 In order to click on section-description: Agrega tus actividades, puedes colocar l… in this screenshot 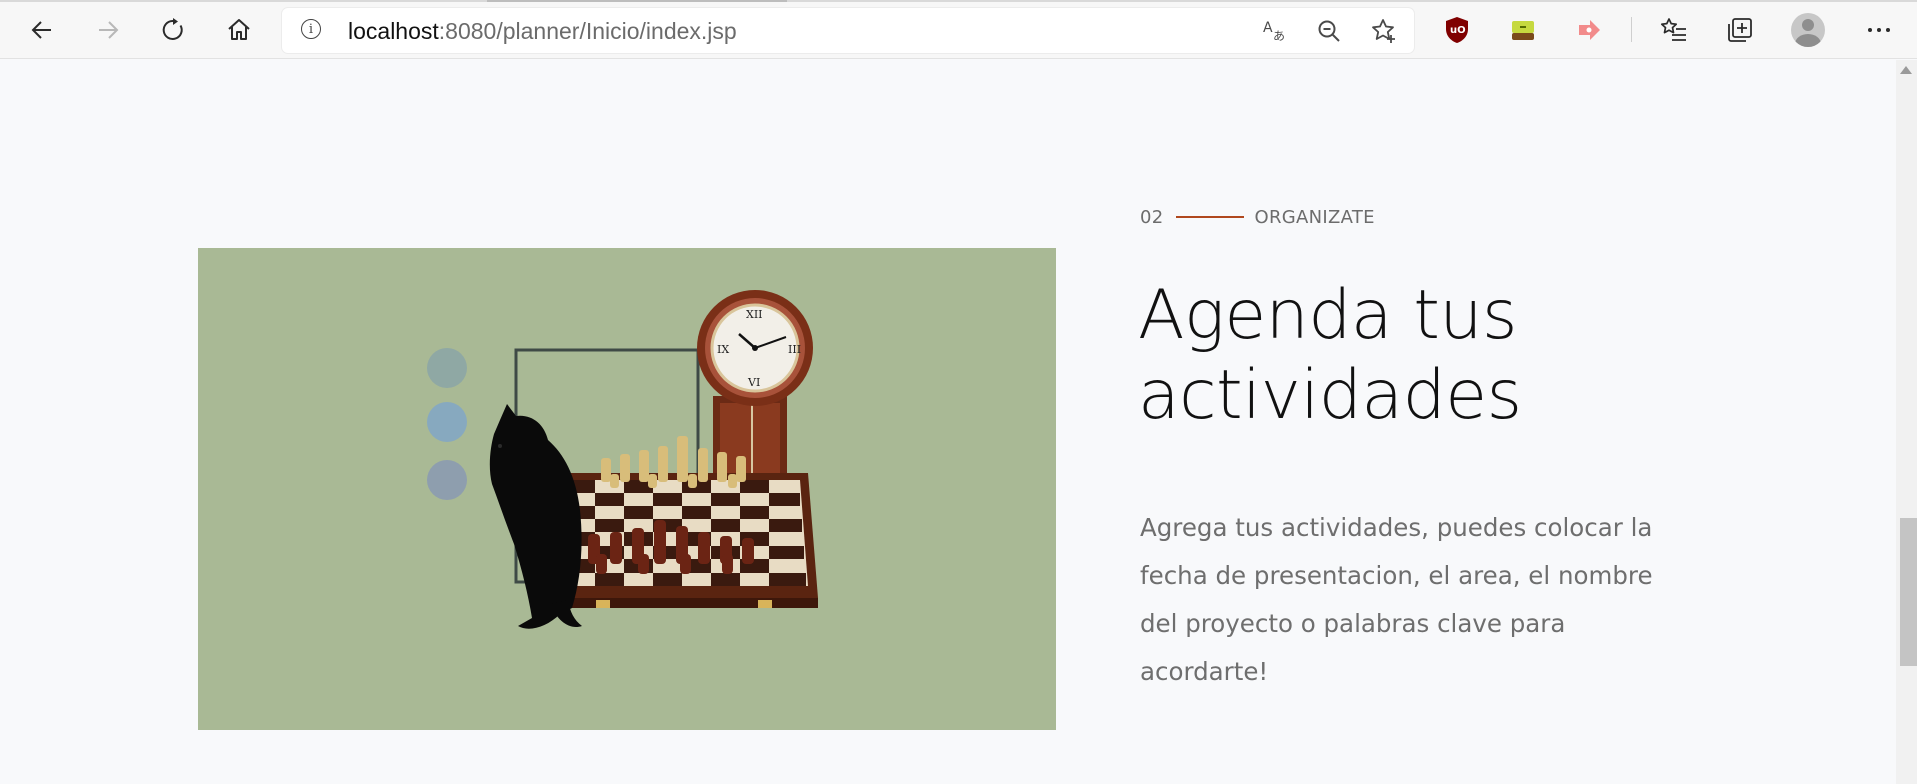, I will do `click(1396, 599)`.